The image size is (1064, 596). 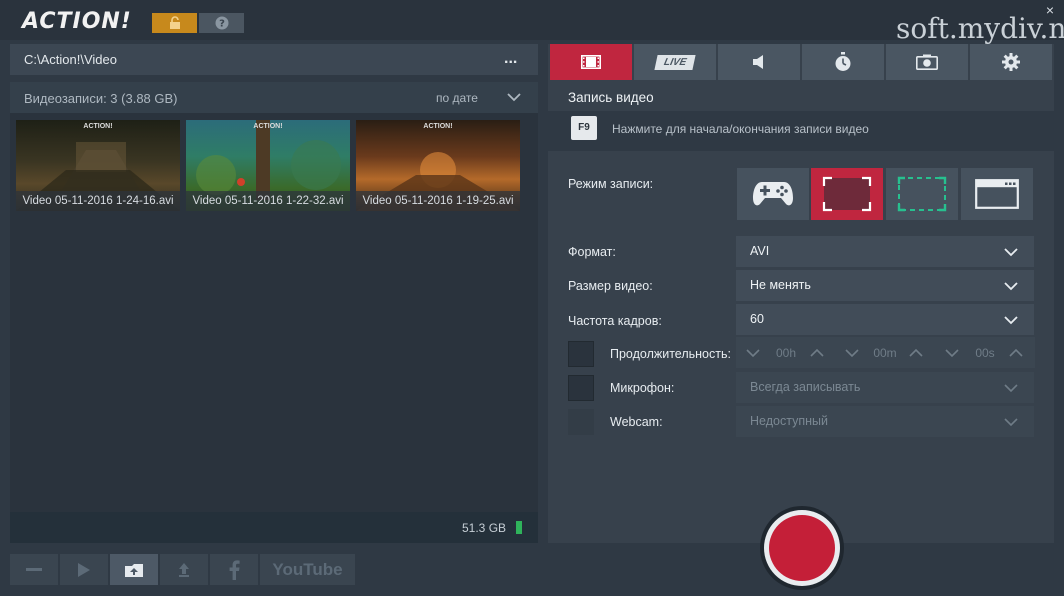 I want to click on help-button: ?, so click(x=221, y=23).